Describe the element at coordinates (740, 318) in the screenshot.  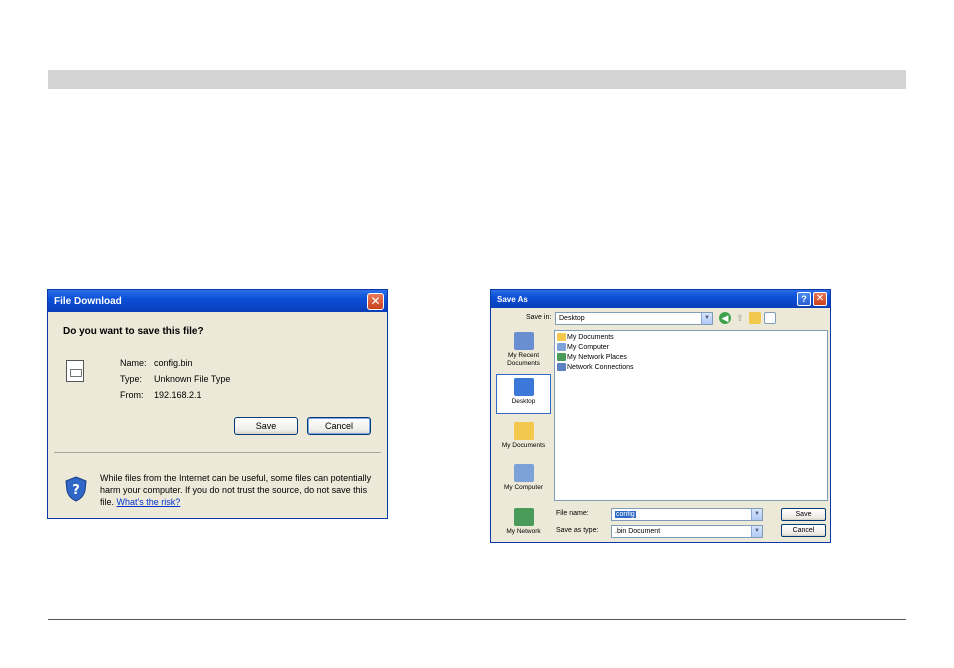
I see `up-folder-icon: ⇧` at that location.